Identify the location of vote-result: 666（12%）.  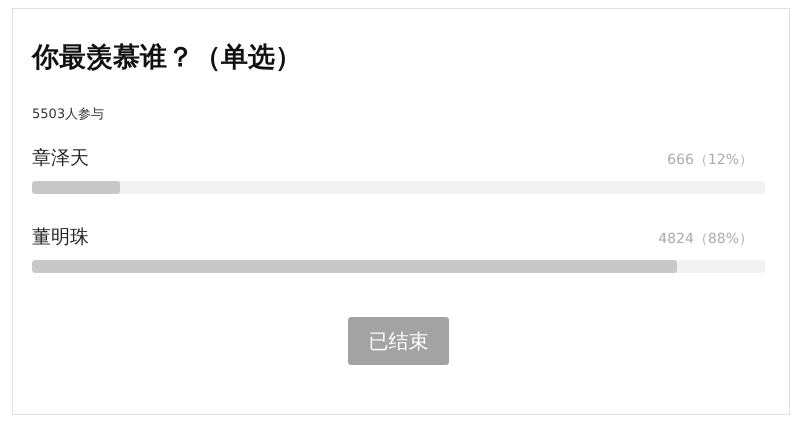
(710, 160).